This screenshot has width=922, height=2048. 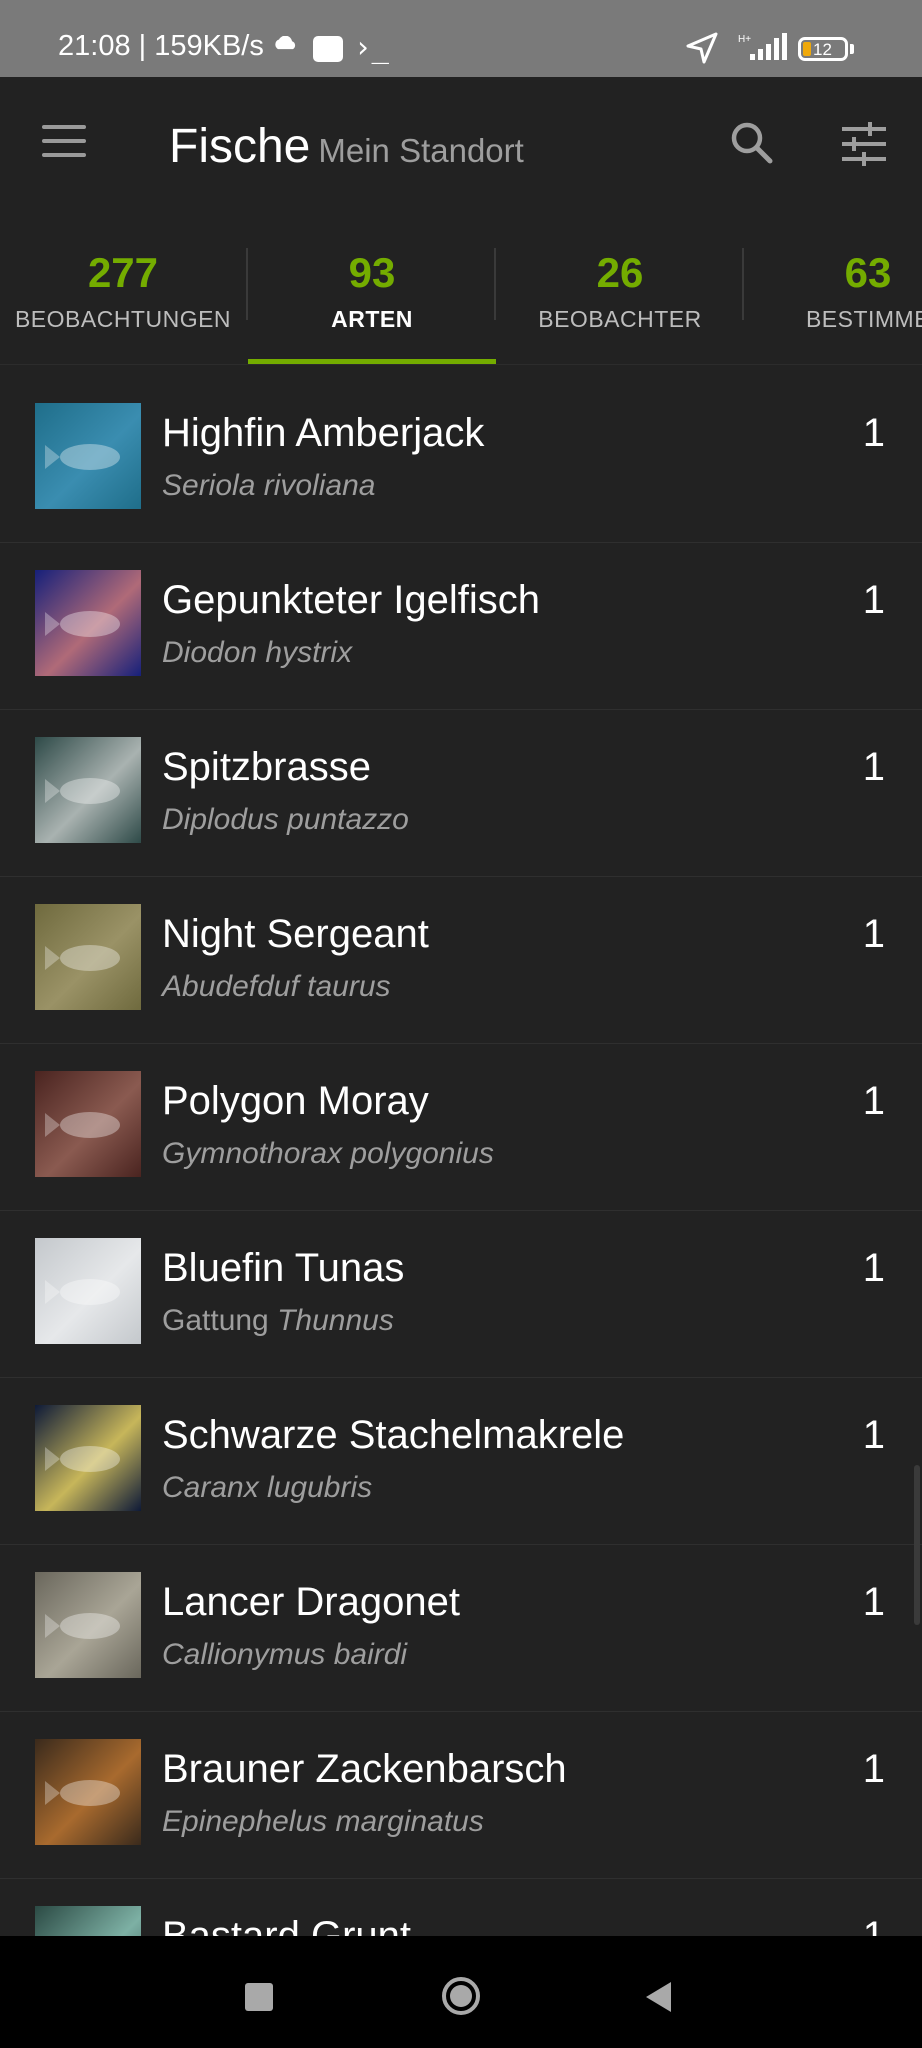 I want to click on tab-count: 93, so click(x=372, y=272).